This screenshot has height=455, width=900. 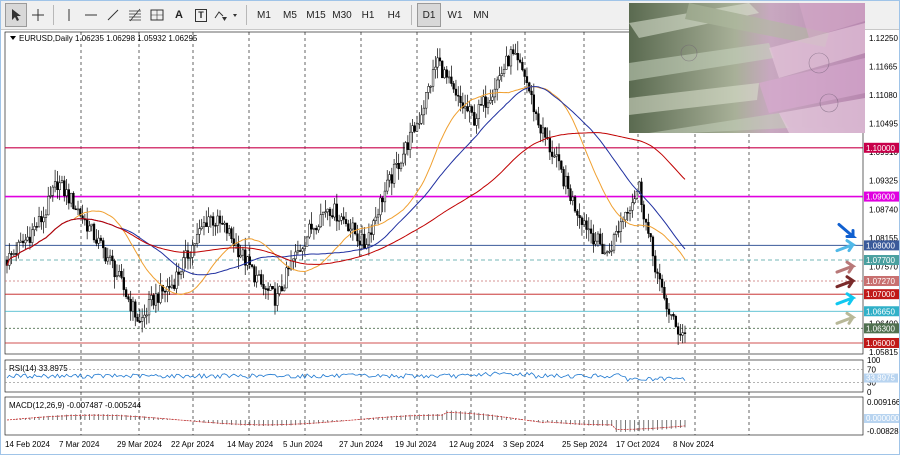 What do you see at coordinates (79, 444) in the screenshot?
I see `date-label: 7 Mar 2024` at bounding box center [79, 444].